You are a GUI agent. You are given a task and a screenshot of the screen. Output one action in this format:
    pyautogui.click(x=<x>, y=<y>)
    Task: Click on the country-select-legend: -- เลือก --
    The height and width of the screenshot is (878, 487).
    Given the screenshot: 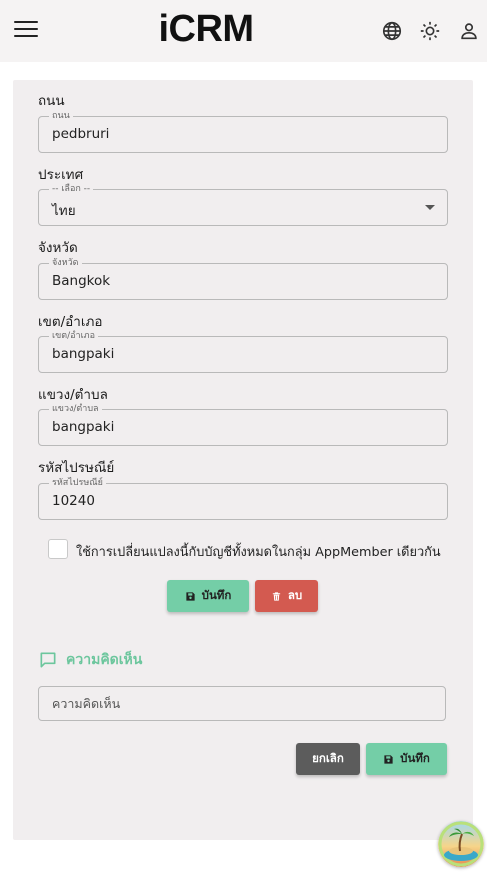 What is the action you would take?
    pyautogui.click(x=71, y=189)
    